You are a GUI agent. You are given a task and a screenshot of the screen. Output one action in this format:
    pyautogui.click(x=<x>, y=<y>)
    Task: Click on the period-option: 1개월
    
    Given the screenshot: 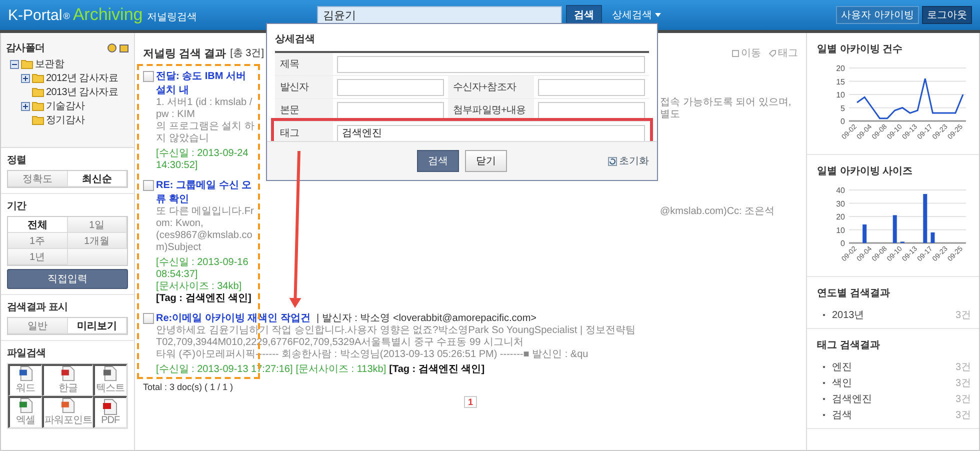 What is the action you would take?
    pyautogui.click(x=97, y=241)
    